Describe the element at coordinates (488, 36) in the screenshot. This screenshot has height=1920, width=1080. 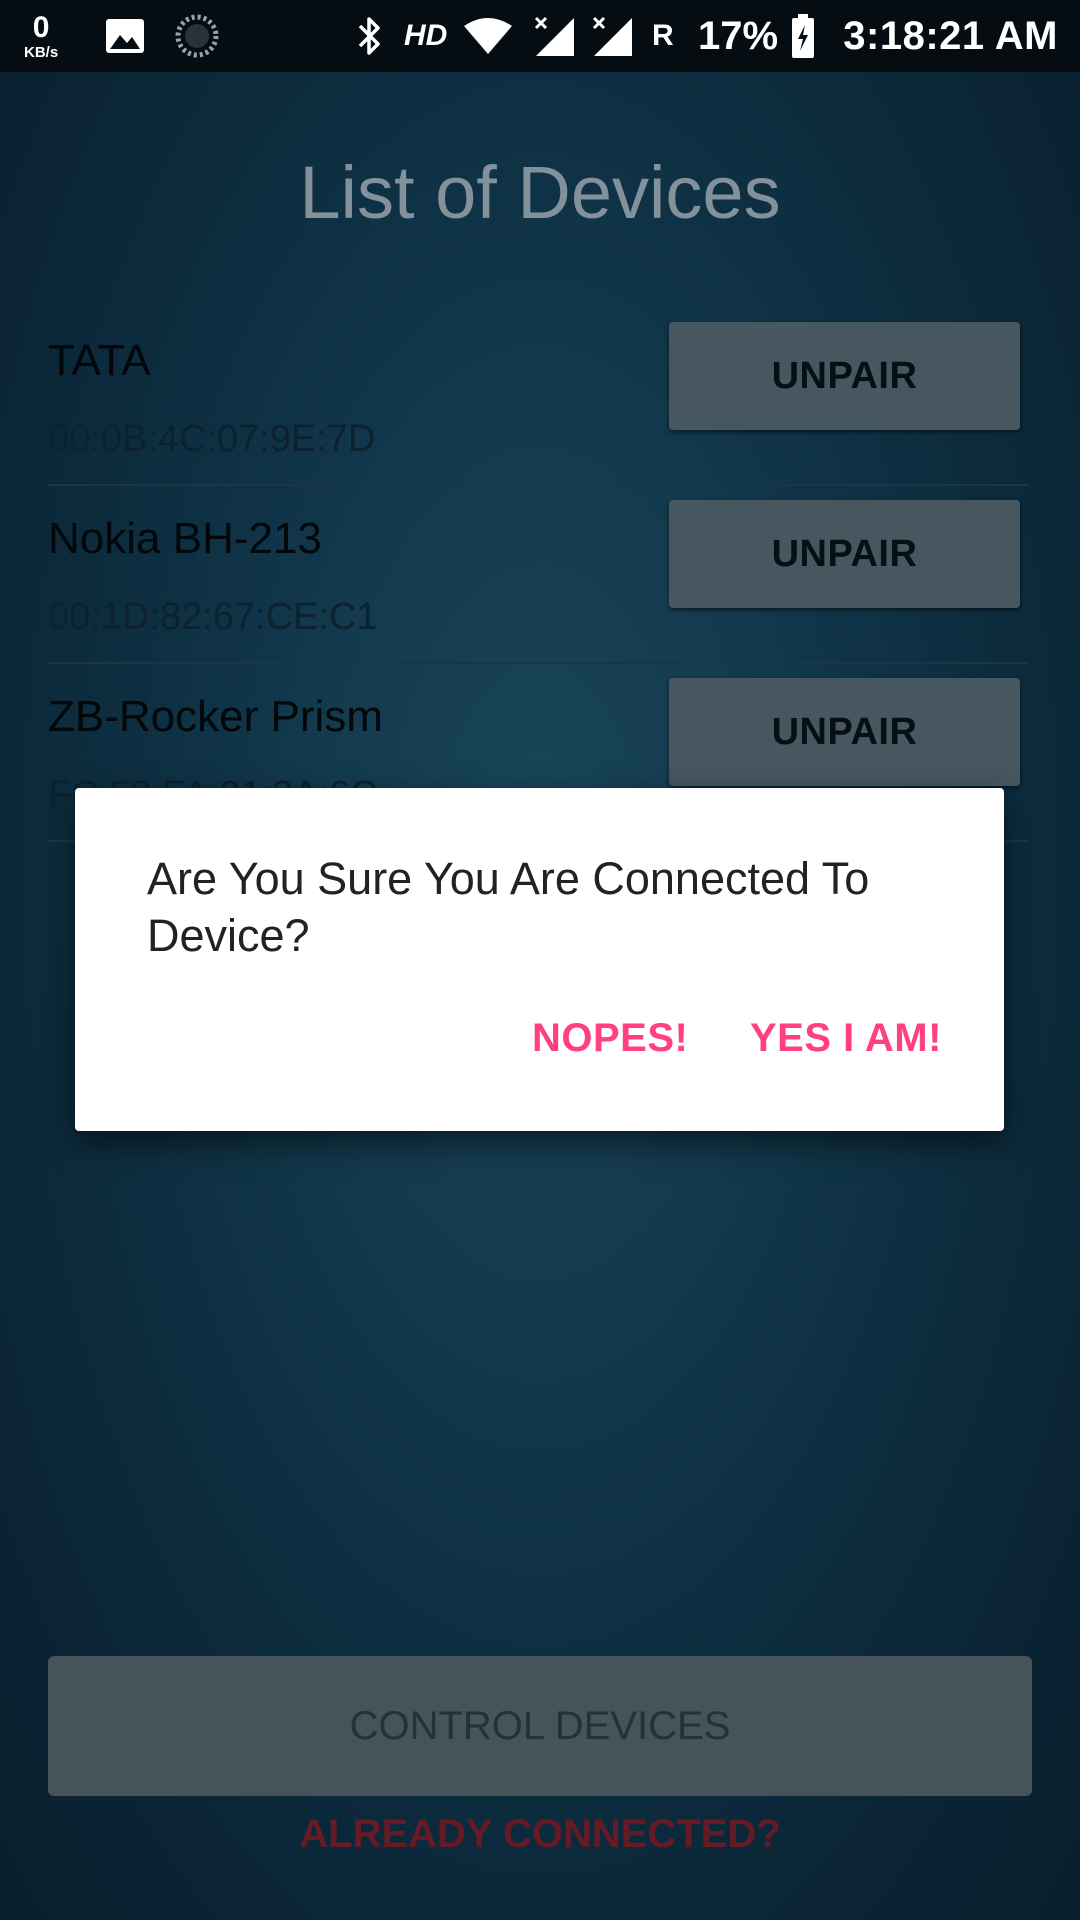
I see `wifi-icon` at that location.